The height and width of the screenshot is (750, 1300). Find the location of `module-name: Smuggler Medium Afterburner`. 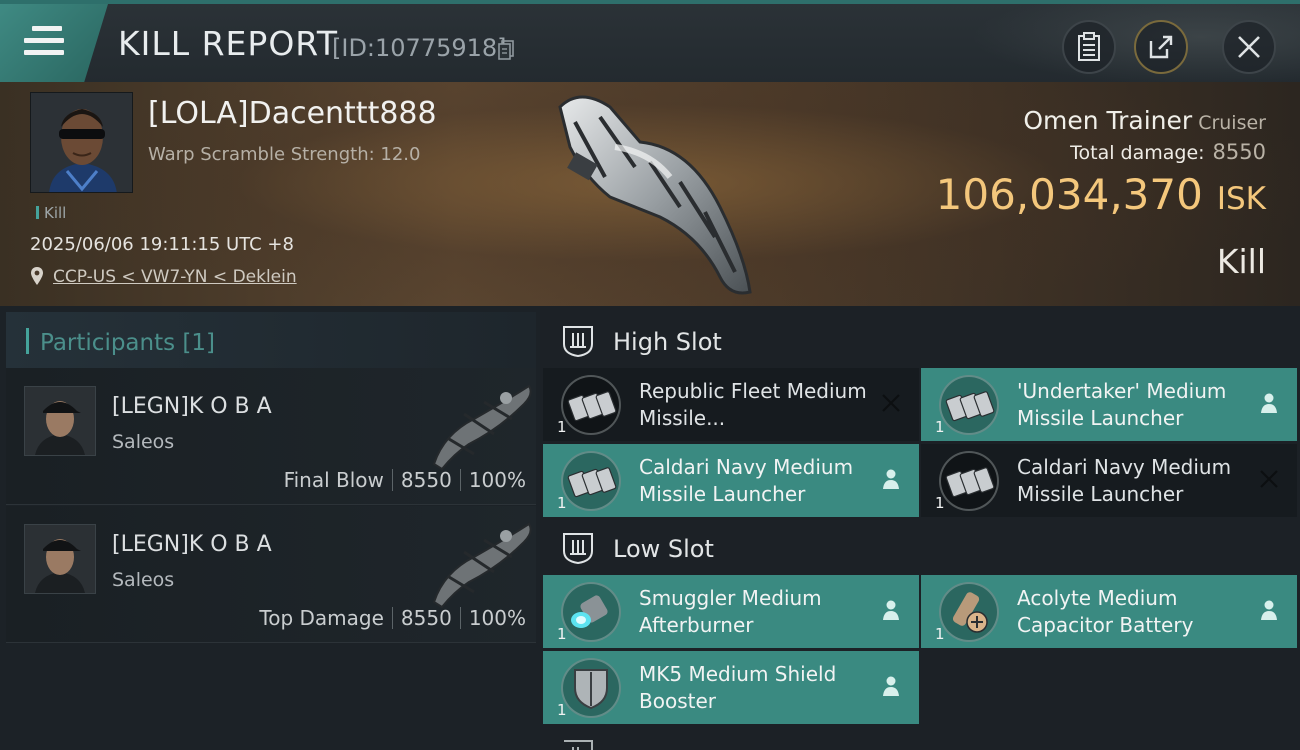

module-name: Smuggler Medium Afterburner is located at coordinates (730, 611).